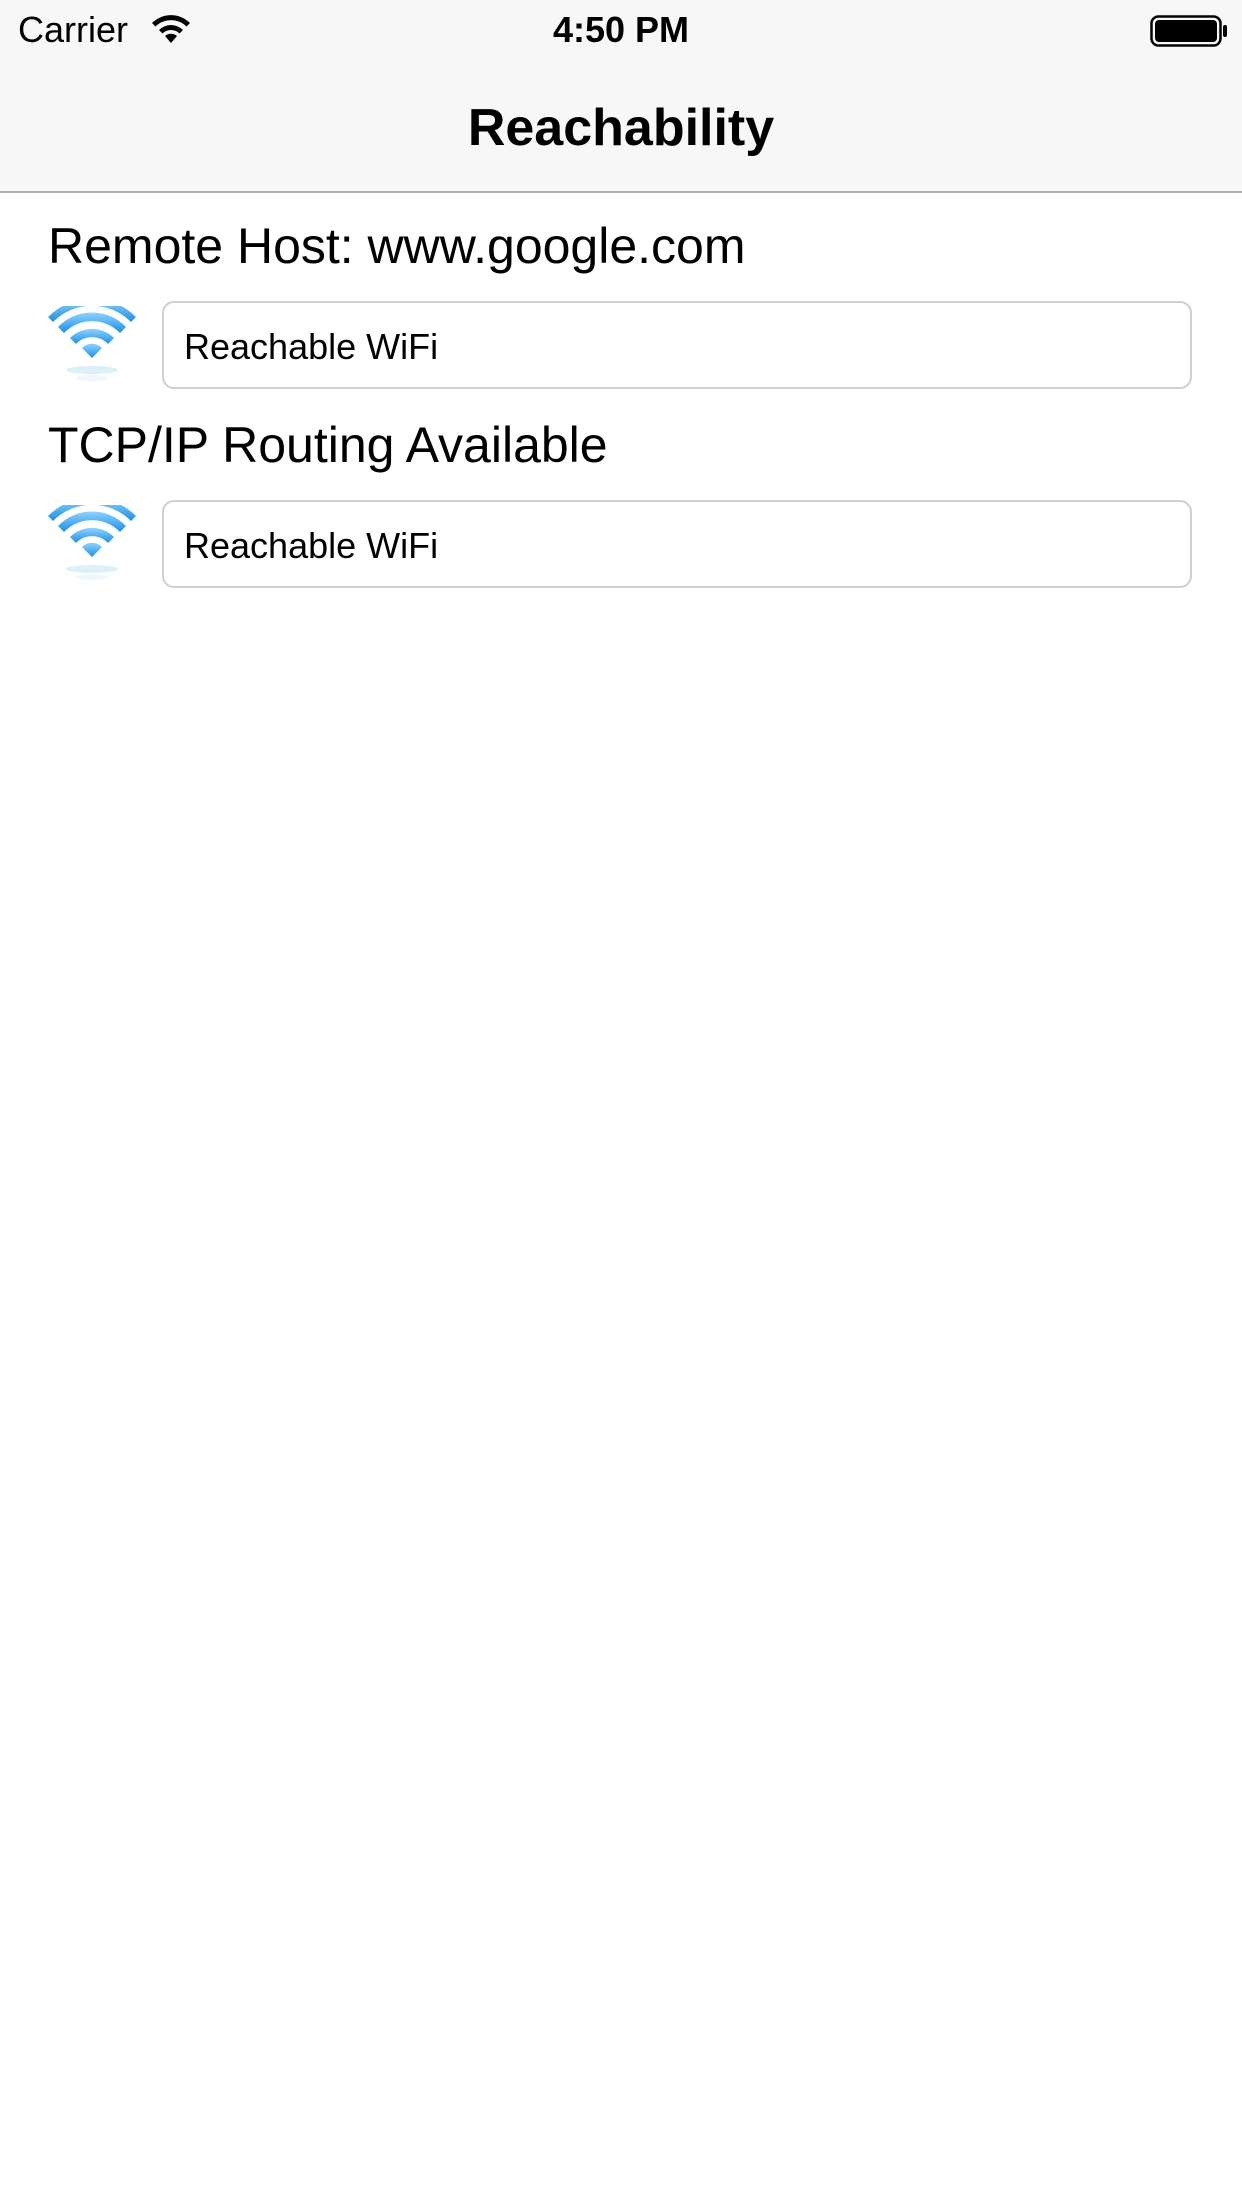 This screenshot has width=1242, height=2208. I want to click on remote-host-status-field: Reachable WiFi, so click(677, 345).